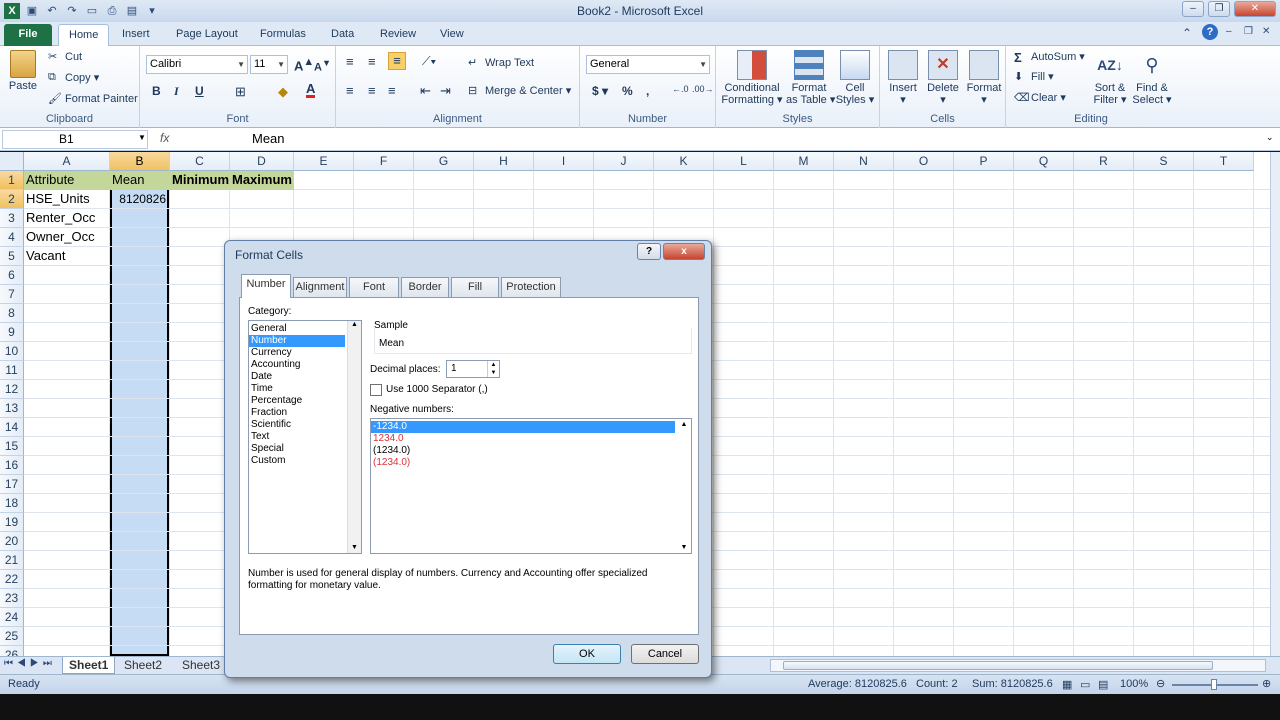  Describe the element at coordinates (804, 161) in the screenshot. I see `column-header-m: M` at that location.